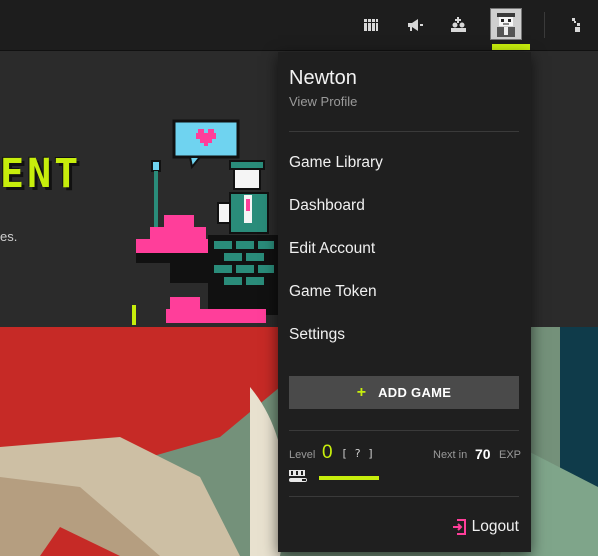 Image resolution: width=598 pixels, height=556 pixels. Describe the element at coordinates (41, 174) in the screenshot. I see `hero-title: ENT` at that location.